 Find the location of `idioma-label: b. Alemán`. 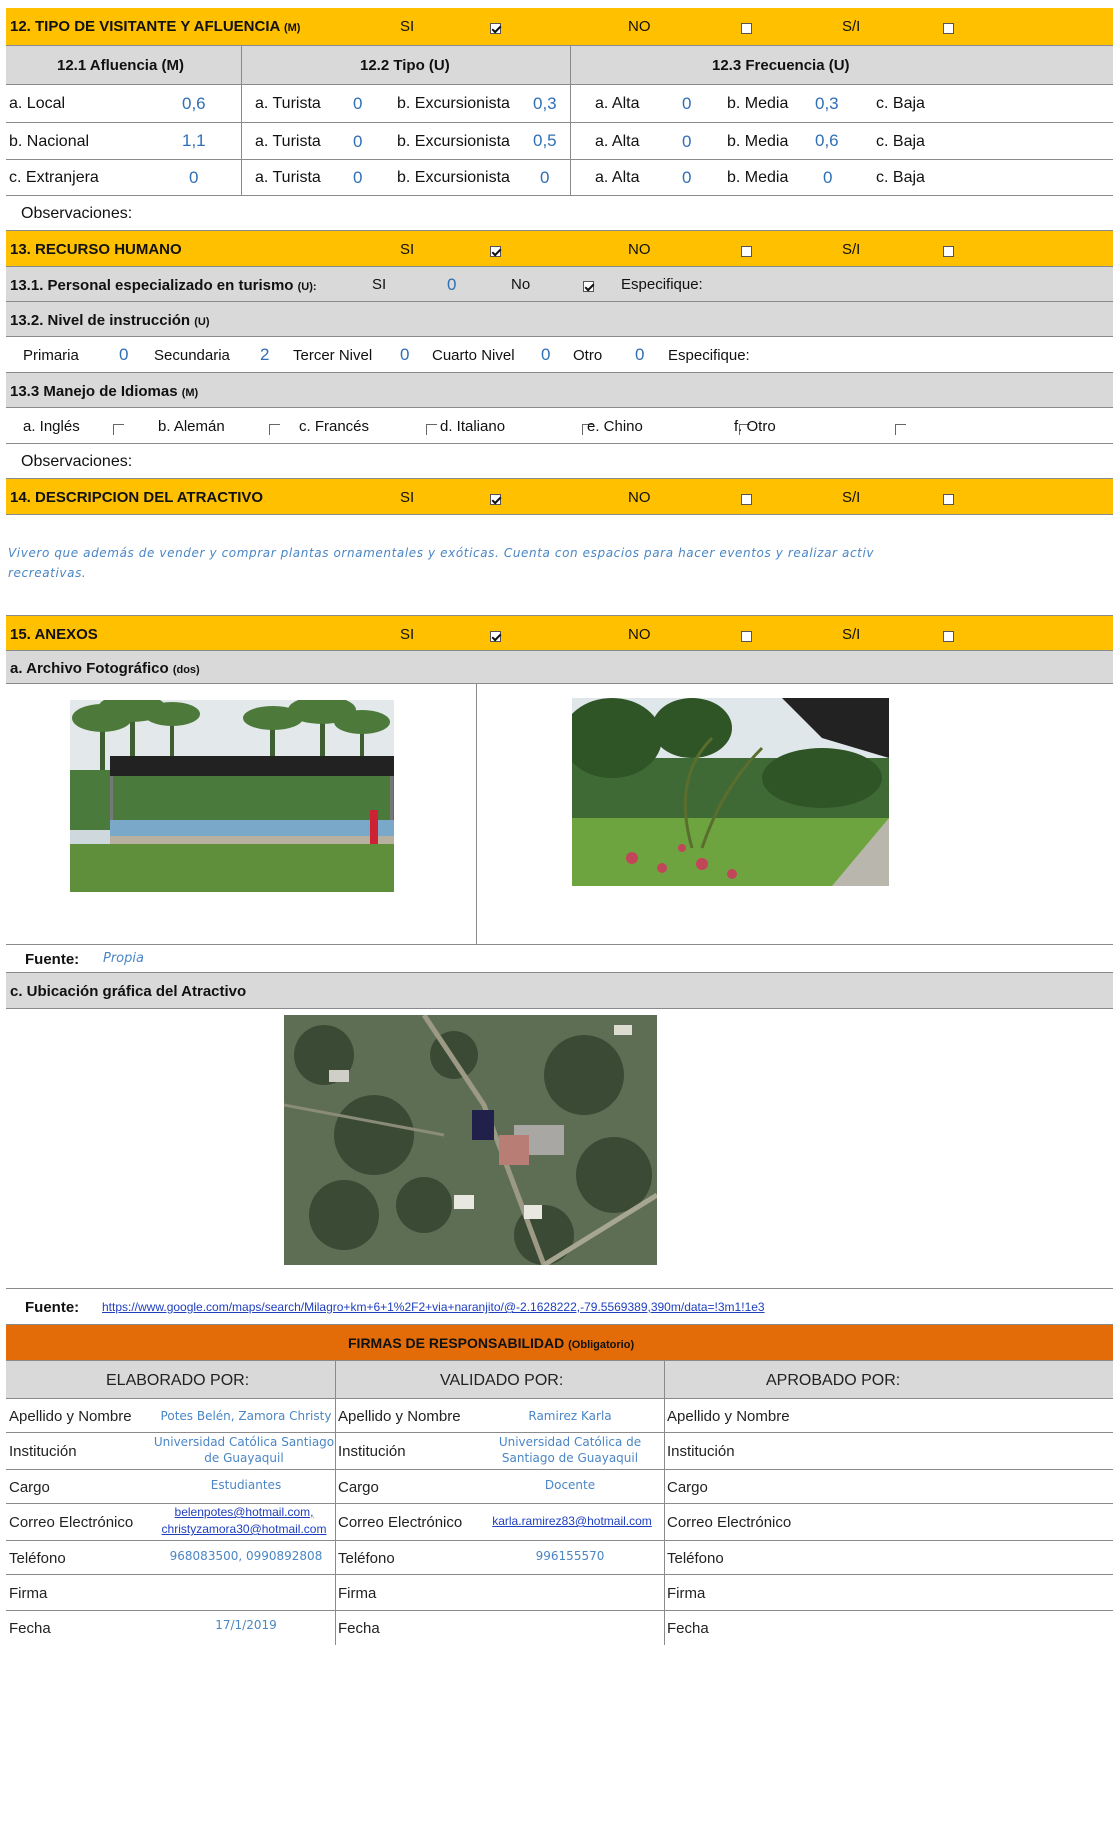

idioma-label: b. Alemán is located at coordinates (191, 426).